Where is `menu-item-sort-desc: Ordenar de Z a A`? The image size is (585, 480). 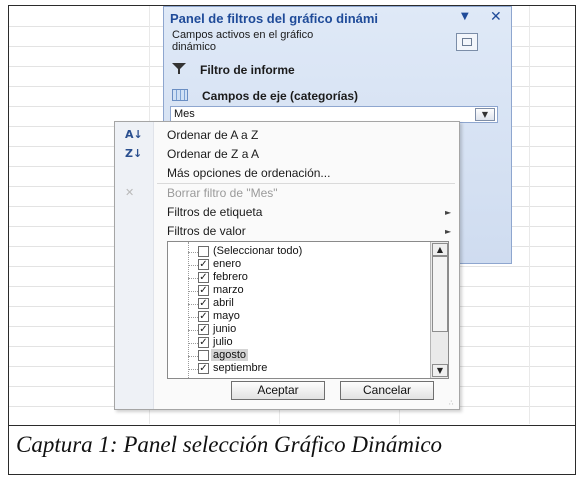 menu-item-sort-desc: Ordenar de Z a A is located at coordinates (213, 154).